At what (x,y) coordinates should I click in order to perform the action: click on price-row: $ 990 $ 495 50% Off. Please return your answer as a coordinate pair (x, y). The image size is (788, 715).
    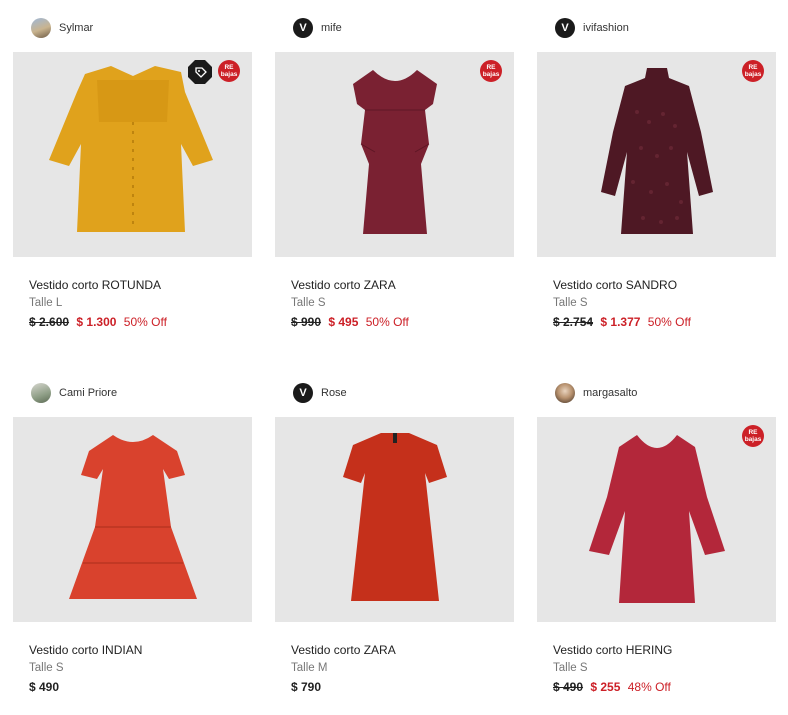
    Looking at the image, I should click on (350, 322).